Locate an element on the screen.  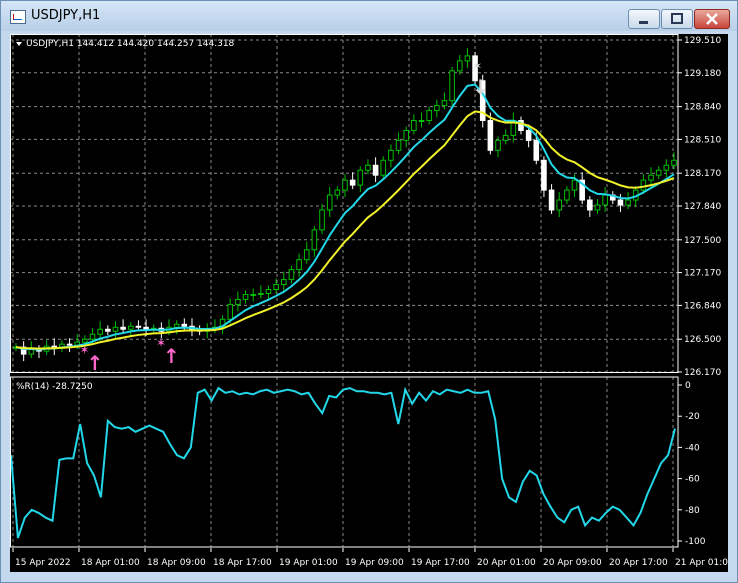
price-tick-label: 127.170 is located at coordinates (702, 274).